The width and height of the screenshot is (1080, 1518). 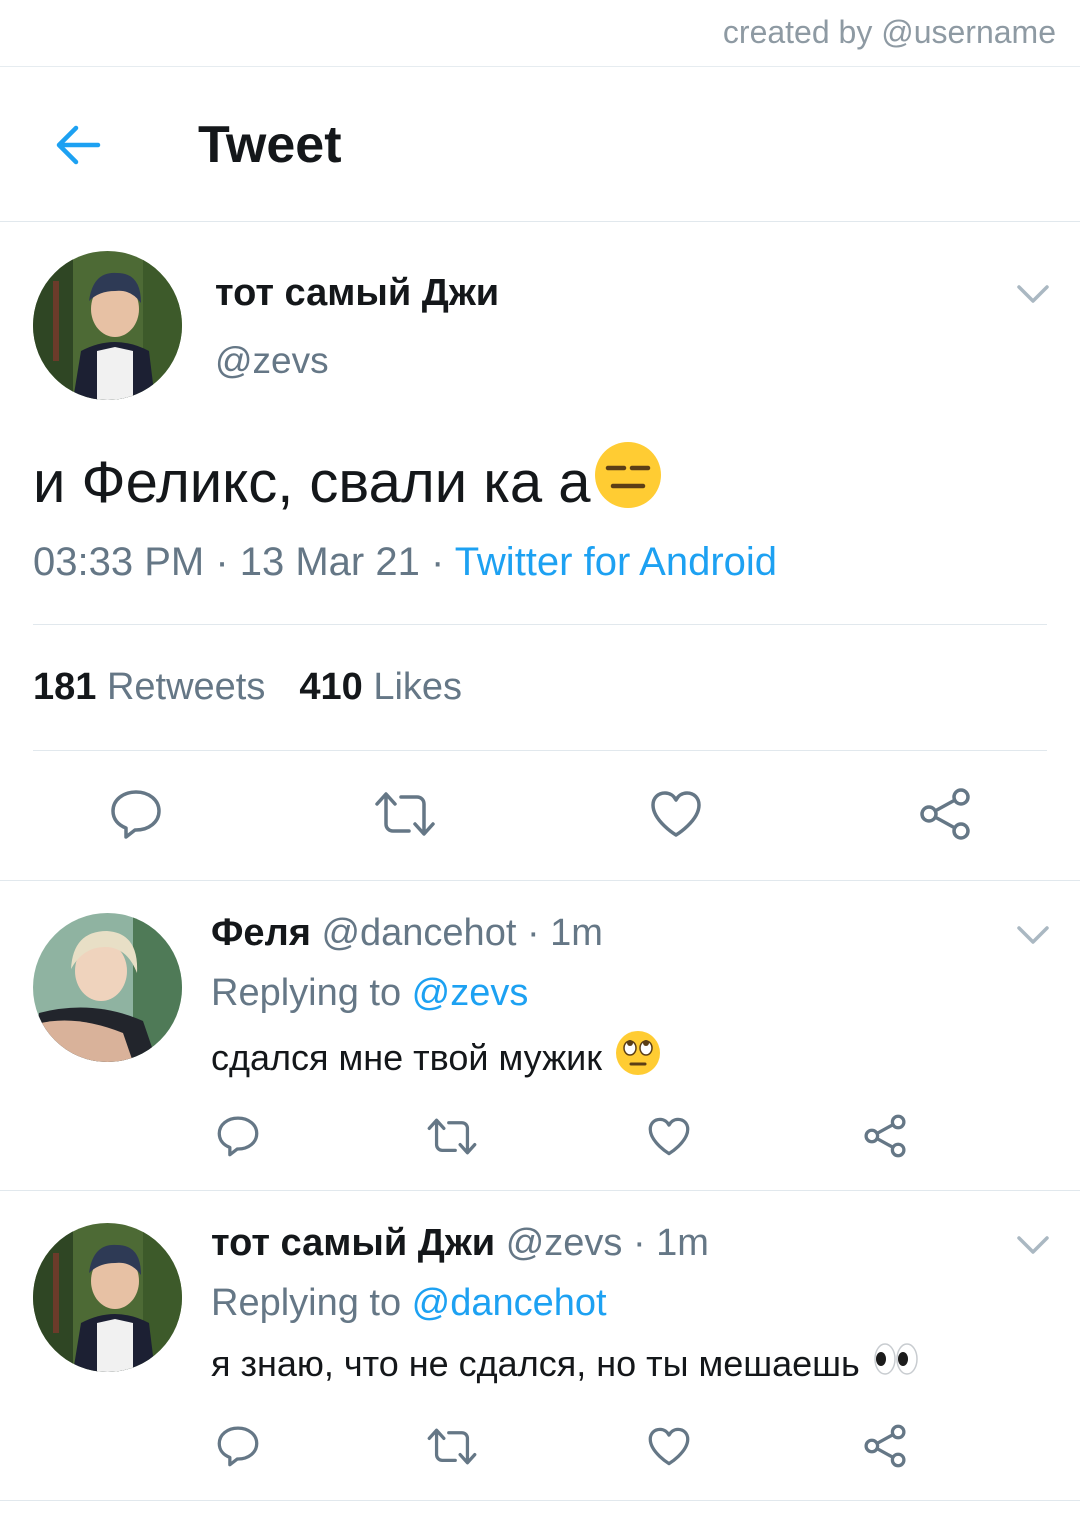 I want to click on back-arrow-icon, so click(x=78, y=145).